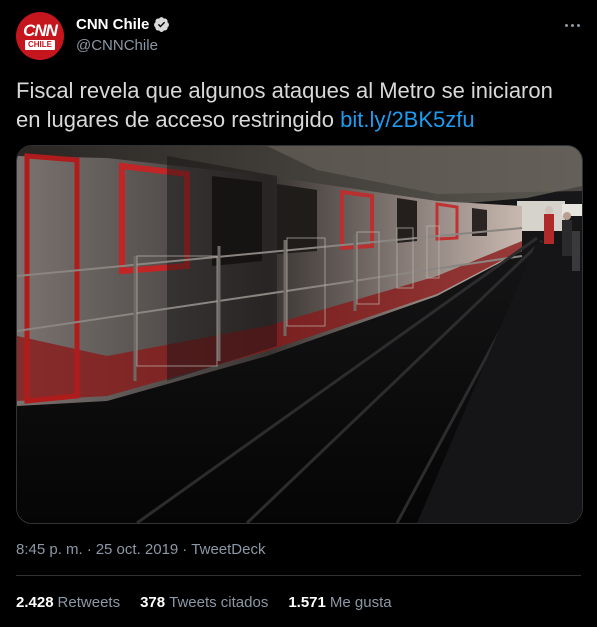 This screenshot has width=597, height=627. What do you see at coordinates (35, 602) in the screenshot?
I see `retweets-count: 2.428` at bounding box center [35, 602].